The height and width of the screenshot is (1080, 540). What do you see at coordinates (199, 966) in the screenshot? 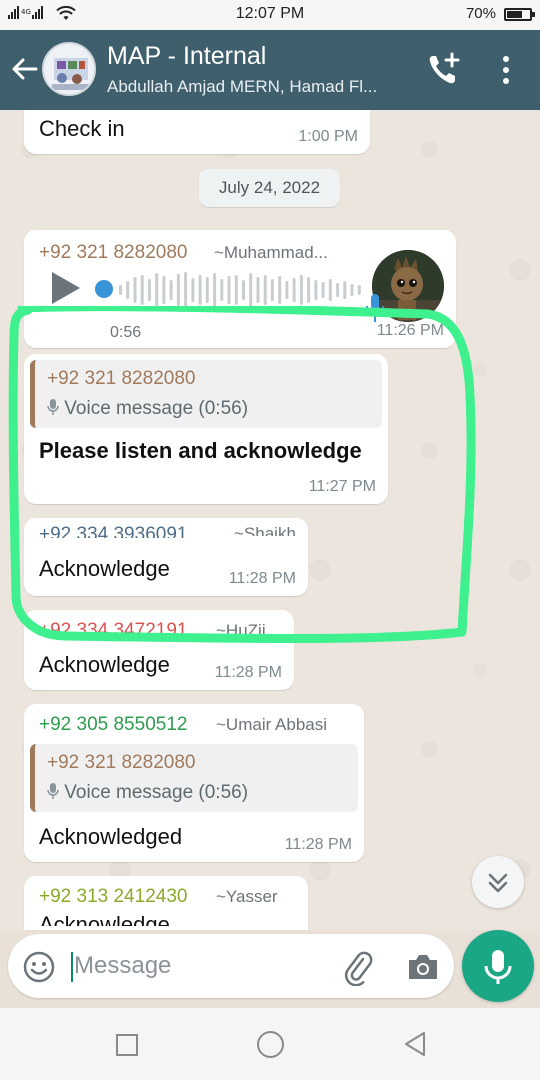
I see `message-input` at bounding box center [199, 966].